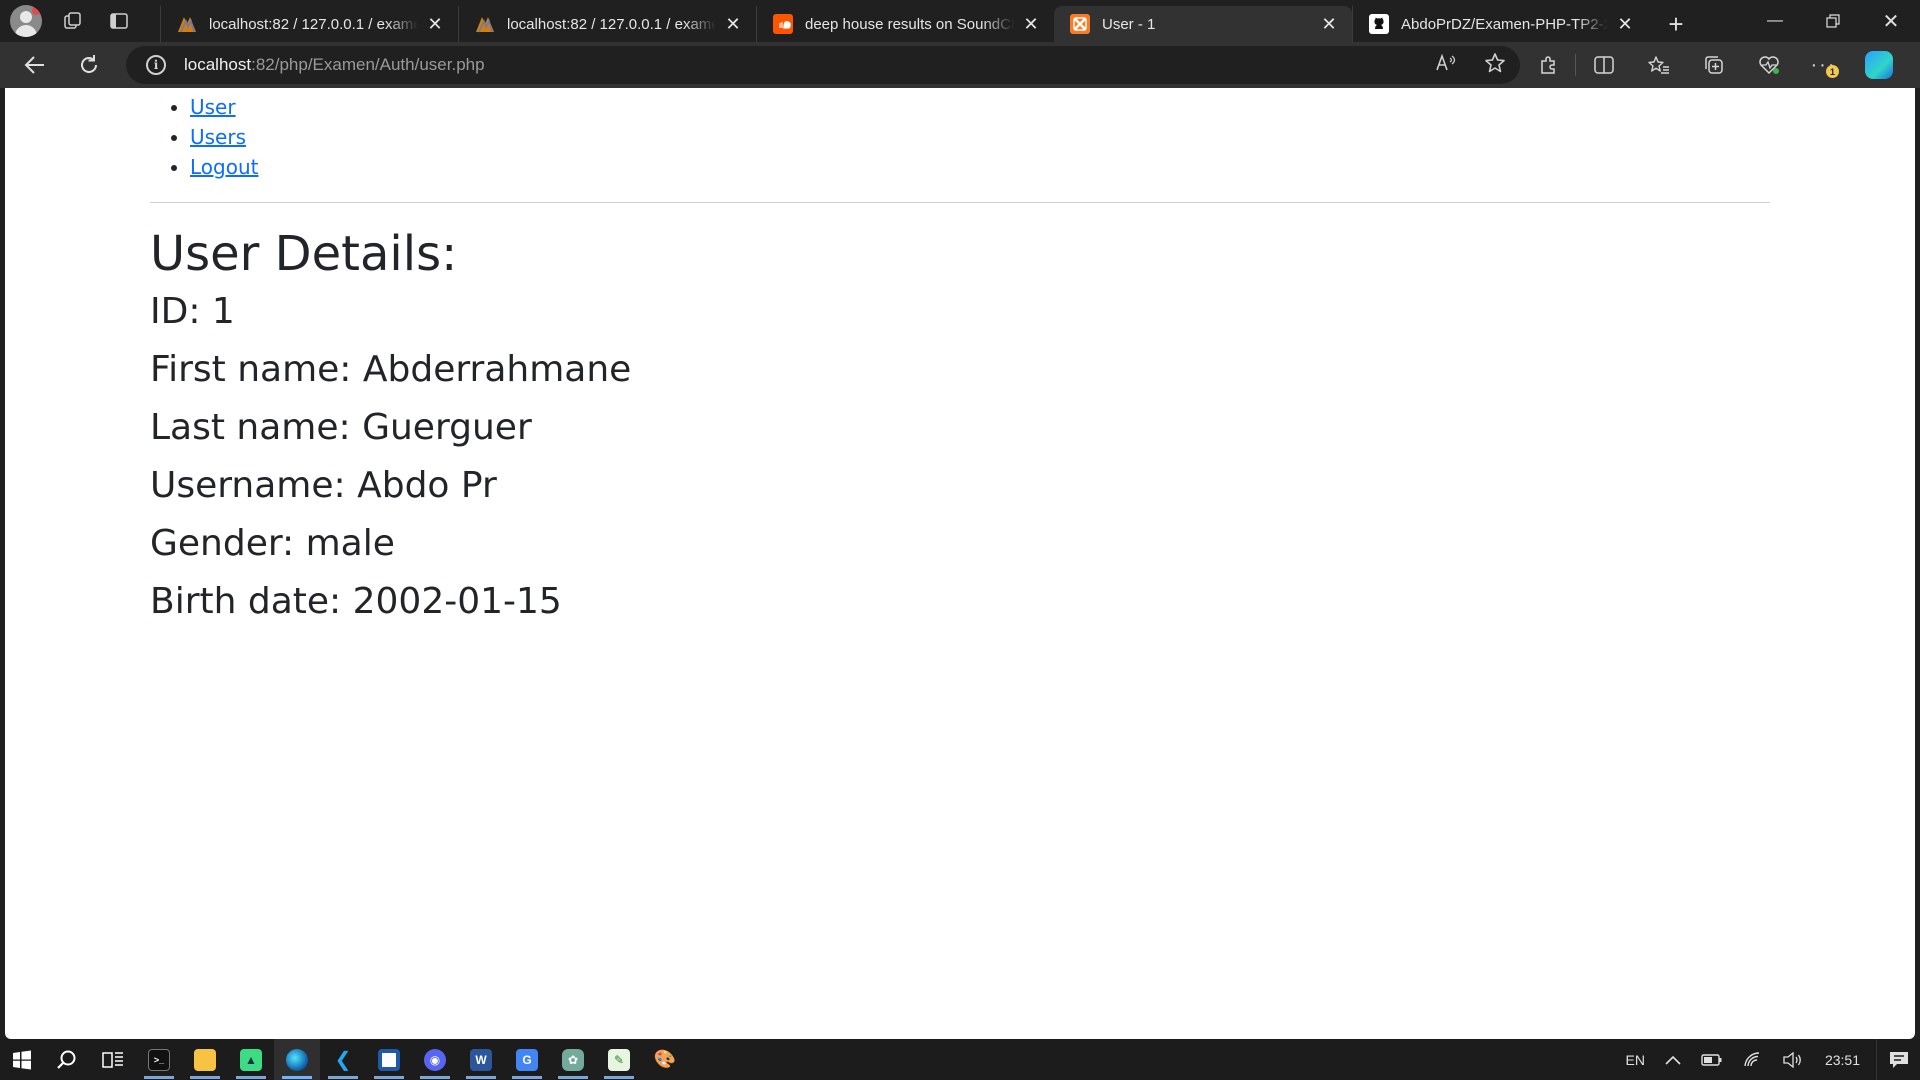  What do you see at coordinates (1129, 24) in the screenshot?
I see `tab-title: User - 1` at bounding box center [1129, 24].